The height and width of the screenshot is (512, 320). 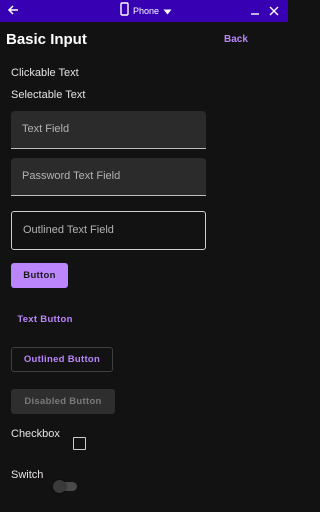 What do you see at coordinates (13, 10) in the screenshot?
I see `arrow-left-icon` at bounding box center [13, 10].